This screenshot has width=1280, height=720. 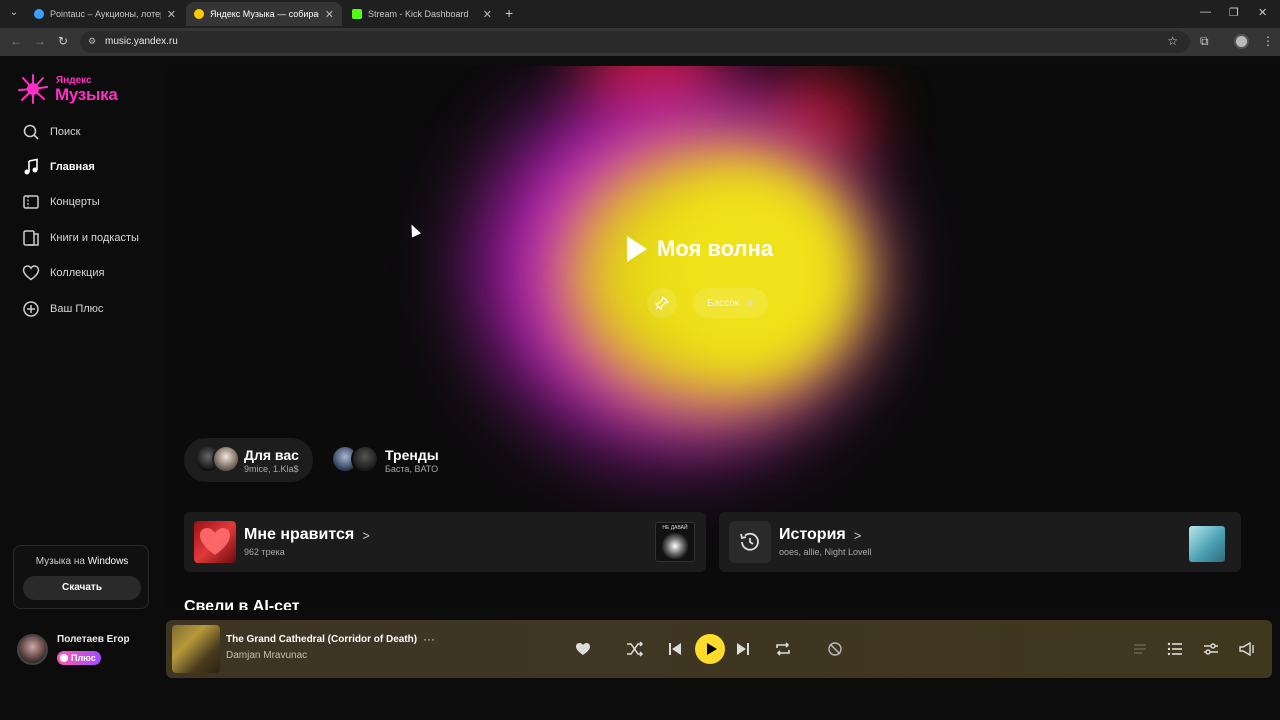 What do you see at coordinates (445, 542) in the screenshot?
I see `liked-tracks-card: Мне нравится > 962 трека НЕ ДАВАЙ` at bounding box center [445, 542].